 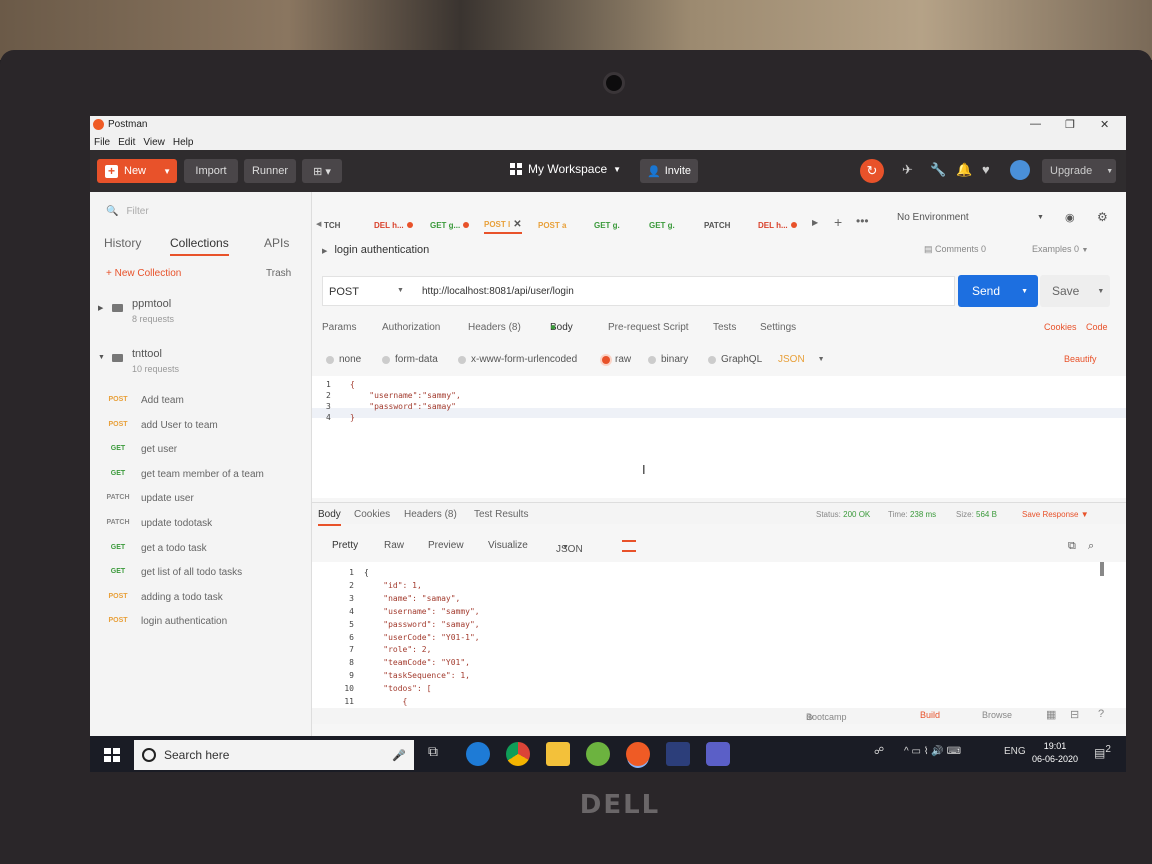 What do you see at coordinates (930, 715) in the screenshot?
I see `build-link: Build` at bounding box center [930, 715].